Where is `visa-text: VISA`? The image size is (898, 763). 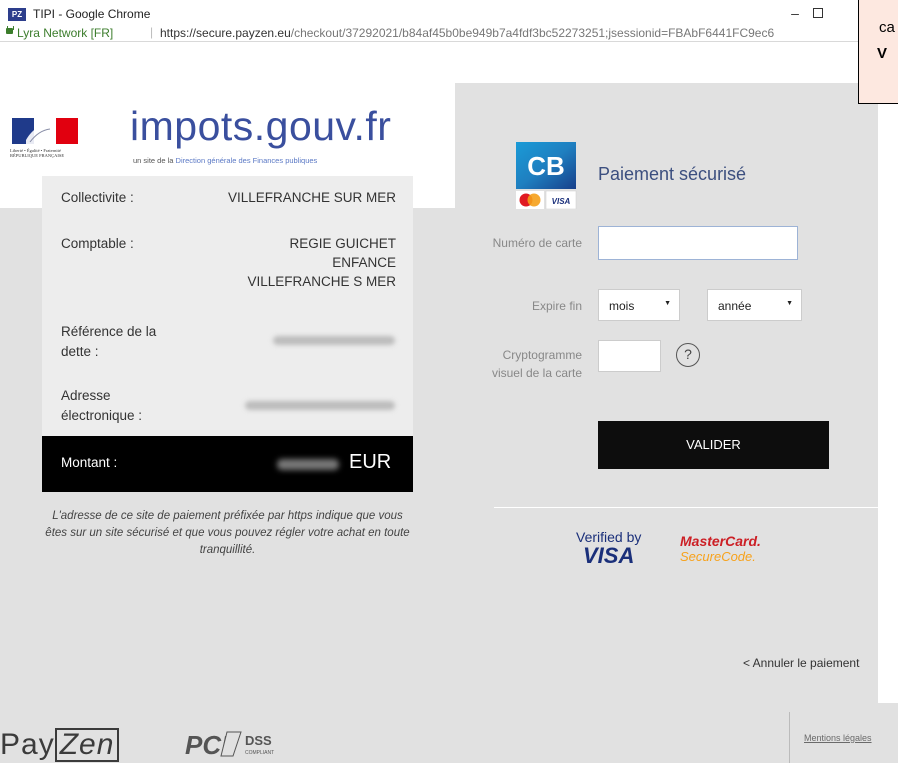
visa-text: VISA is located at coordinates (609, 555).